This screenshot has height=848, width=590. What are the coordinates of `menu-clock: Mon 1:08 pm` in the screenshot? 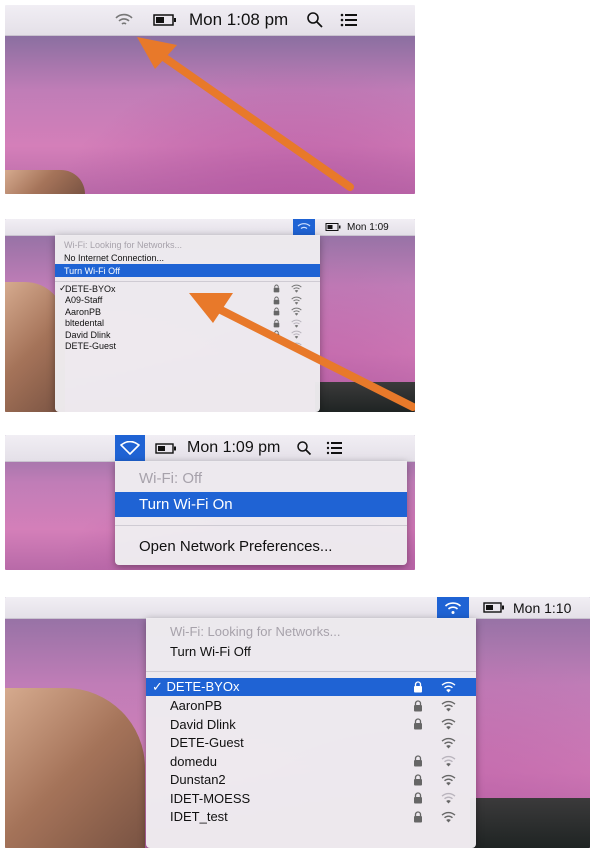 It's located at (238, 20).